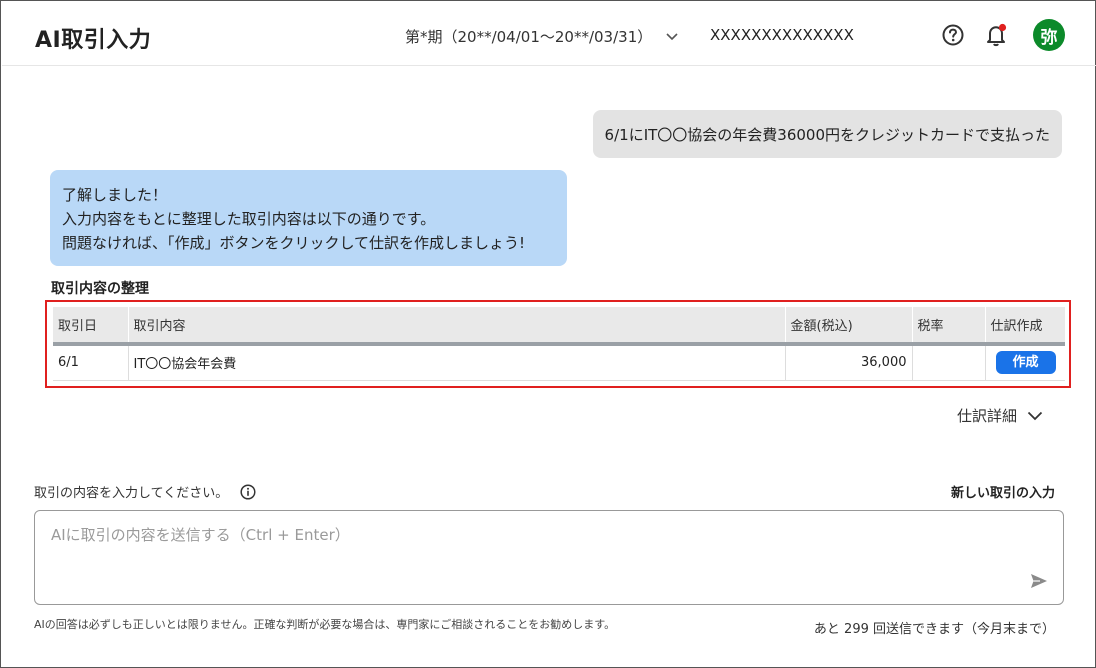  Describe the element at coordinates (849, 362) in the screenshot. I see `cell-amount: 36,000` at that location.